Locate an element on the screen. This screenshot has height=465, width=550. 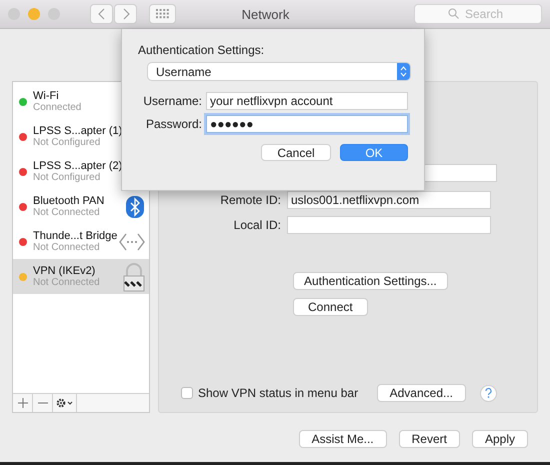
username-field: your netflixvpn account is located at coordinates (307, 101).